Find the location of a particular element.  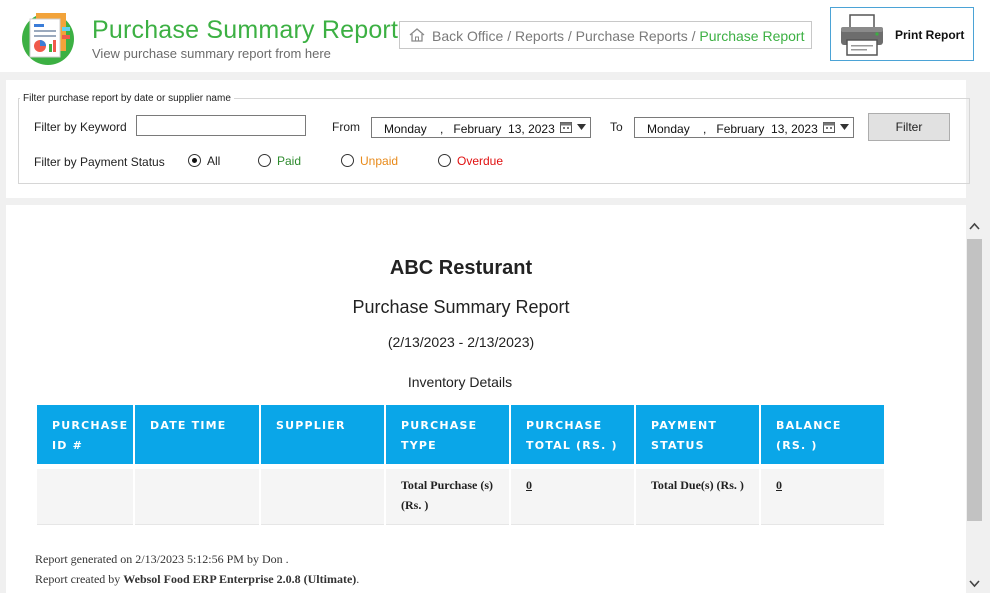

column-header: PURCHASE TYPE is located at coordinates (448, 435).